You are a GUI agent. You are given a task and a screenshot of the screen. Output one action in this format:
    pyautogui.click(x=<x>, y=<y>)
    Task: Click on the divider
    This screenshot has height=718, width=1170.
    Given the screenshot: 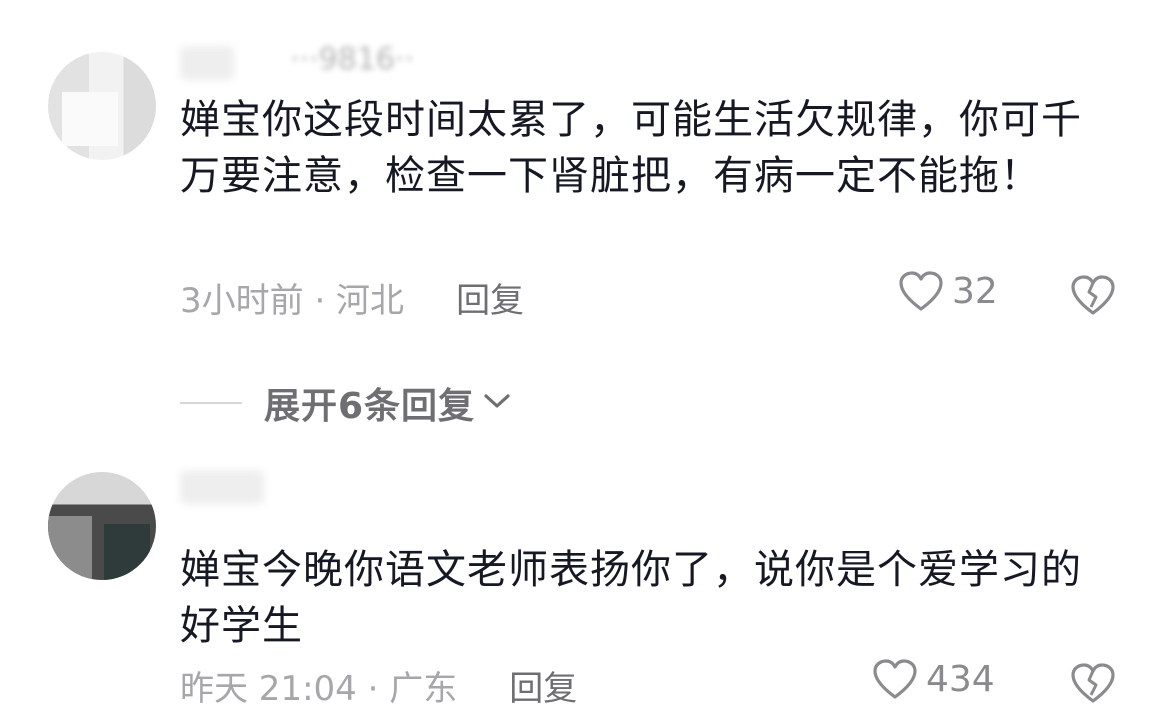 What is the action you would take?
    pyautogui.click(x=211, y=403)
    